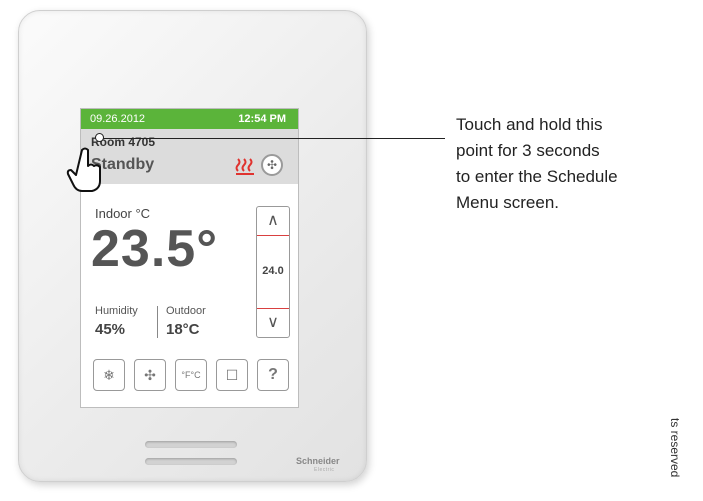  Describe the element at coordinates (528, 150) in the screenshot. I see `callout-line-2: point for 3 seconds` at that location.